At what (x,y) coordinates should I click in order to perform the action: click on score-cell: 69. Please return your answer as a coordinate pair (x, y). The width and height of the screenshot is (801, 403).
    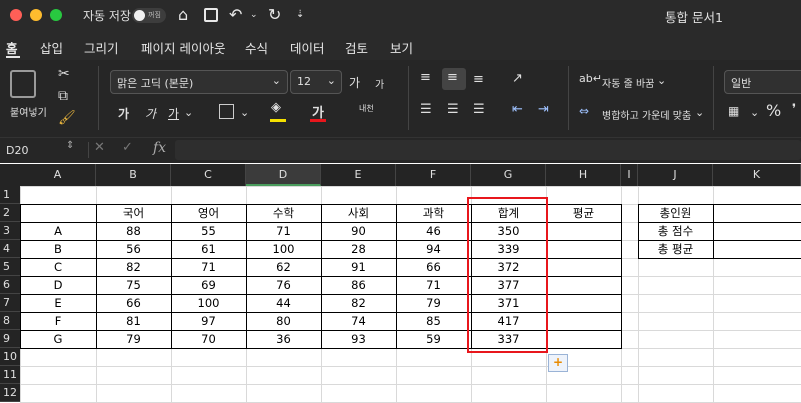
    Looking at the image, I should click on (208, 285).